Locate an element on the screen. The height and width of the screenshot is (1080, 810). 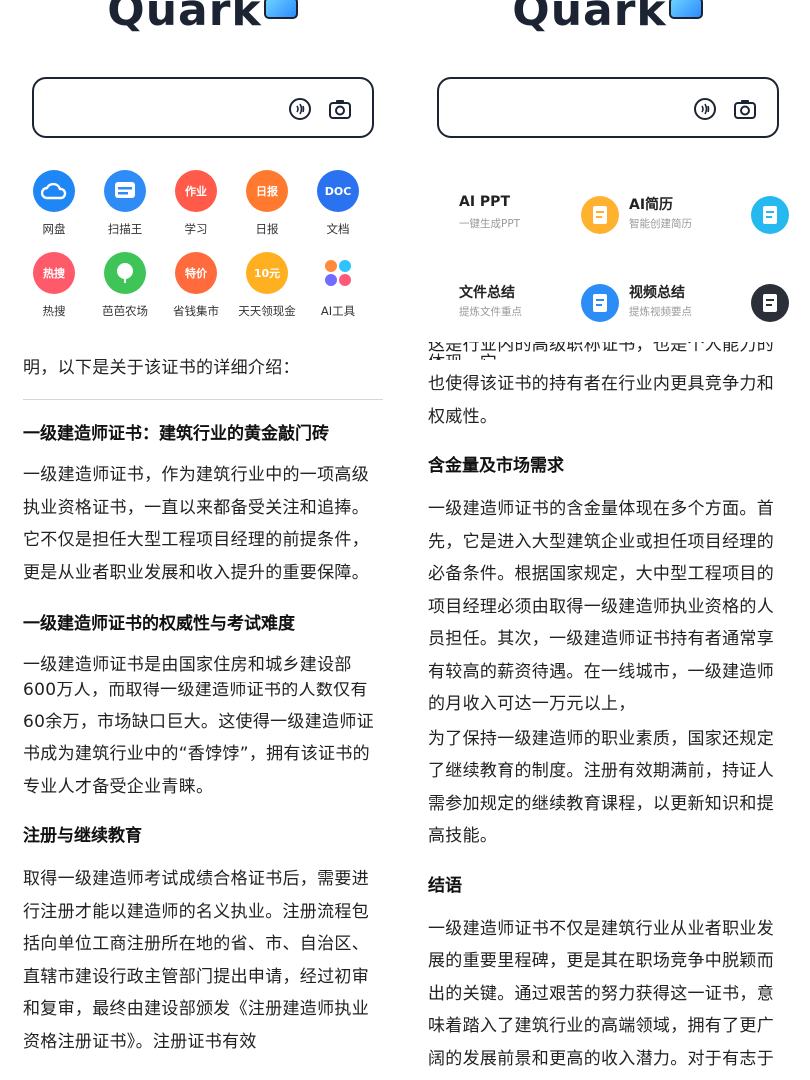
hot-search-icon: 热搜 is located at coordinates (54, 273).